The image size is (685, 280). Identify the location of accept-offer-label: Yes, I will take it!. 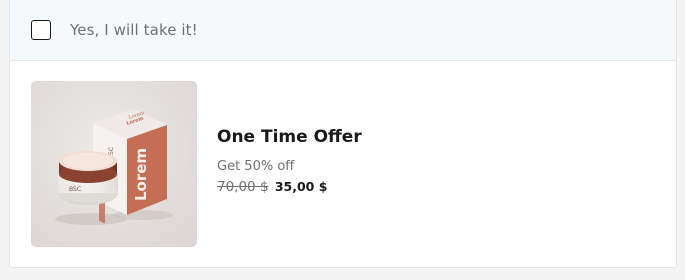
(134, 30).